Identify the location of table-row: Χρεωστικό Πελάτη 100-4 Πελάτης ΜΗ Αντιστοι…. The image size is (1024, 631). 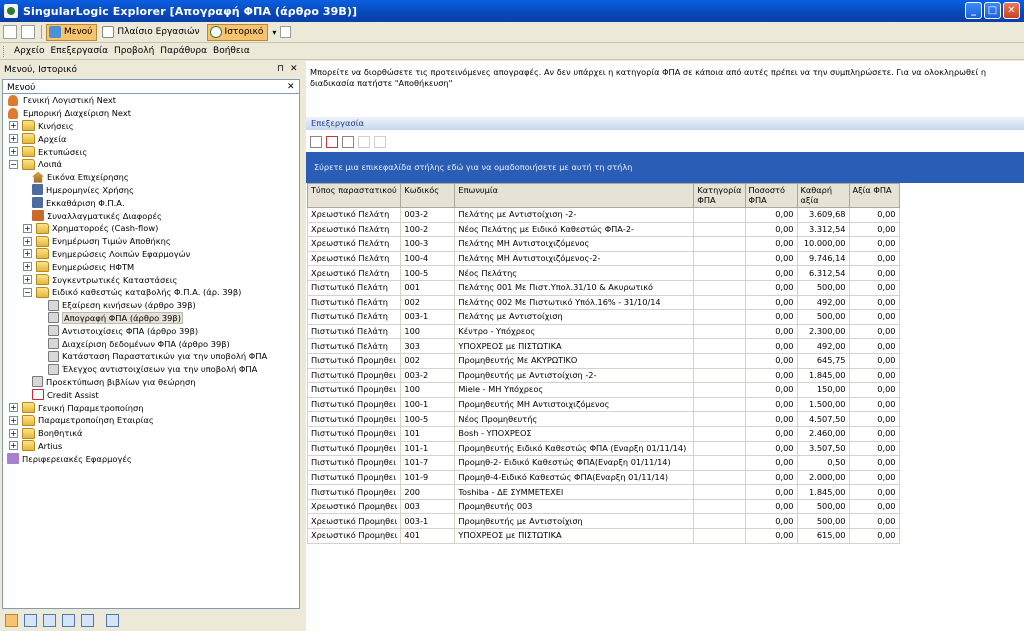
(603, 258).